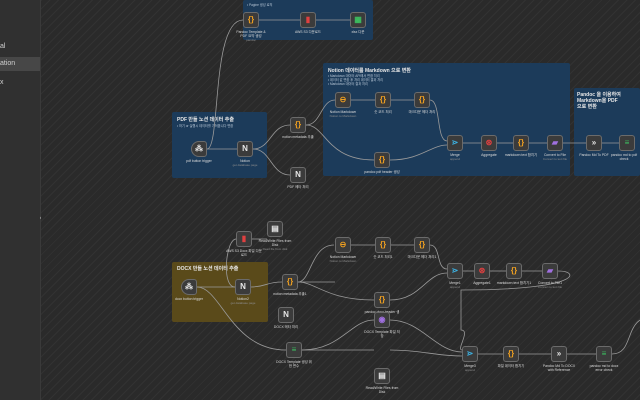 The width and height of the screenshot is (640, 400). Describe the element at coordinates (422, 245) in the screenshot. I see `code-node-b2: {}` at that location.